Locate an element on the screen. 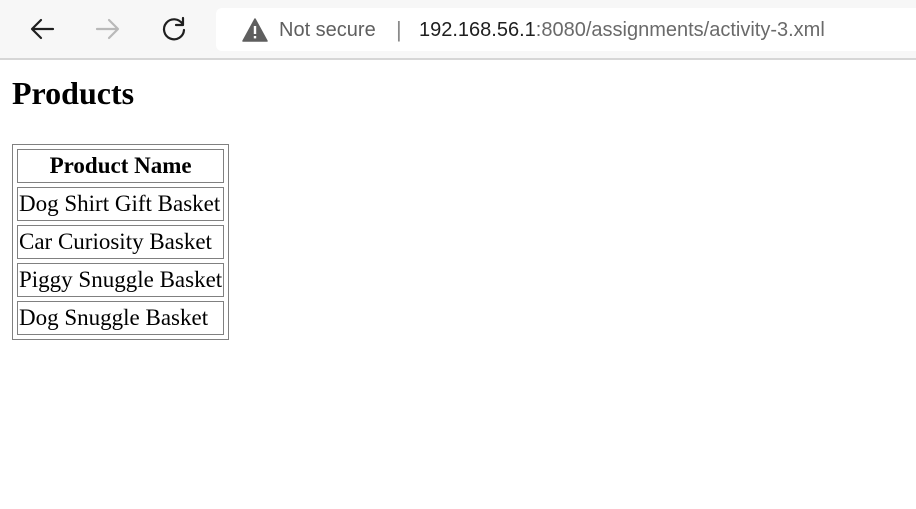 This screenshot has height=509, width=916. arrow-left-icon is located at coordinates (42, 29).